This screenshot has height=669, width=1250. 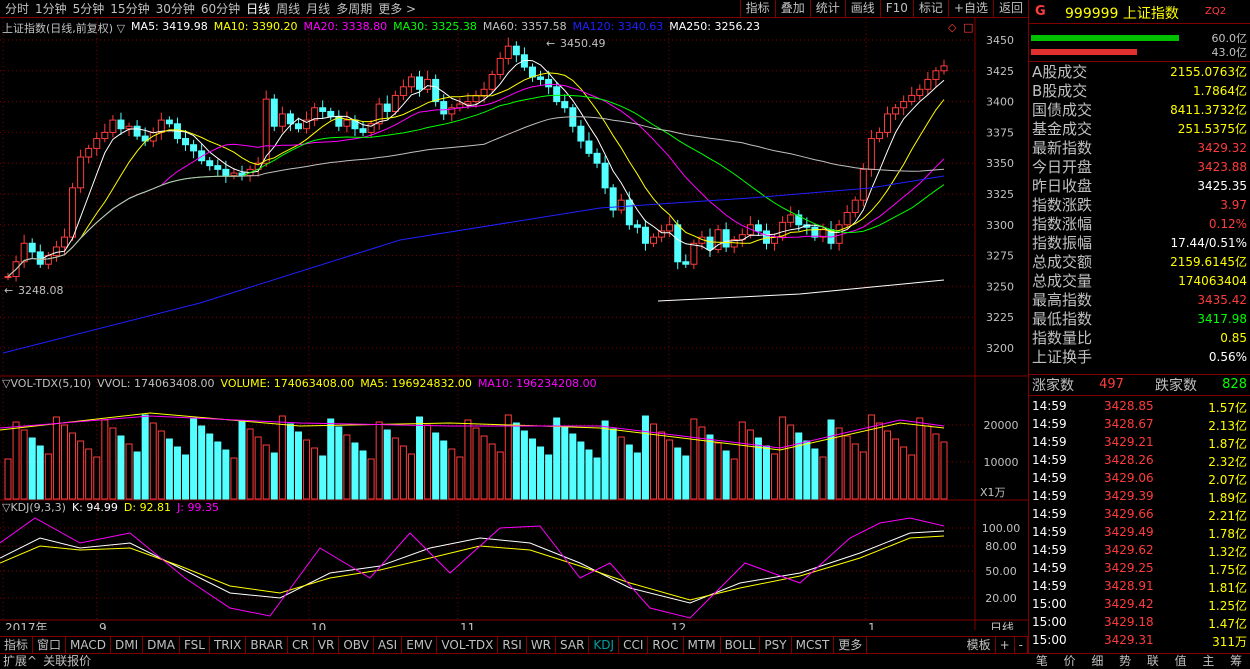 What do you see at coordinates (666, 645) in the screenshot?
I see `indicator-tab-19: ROC` at bounding box center [666, 645].